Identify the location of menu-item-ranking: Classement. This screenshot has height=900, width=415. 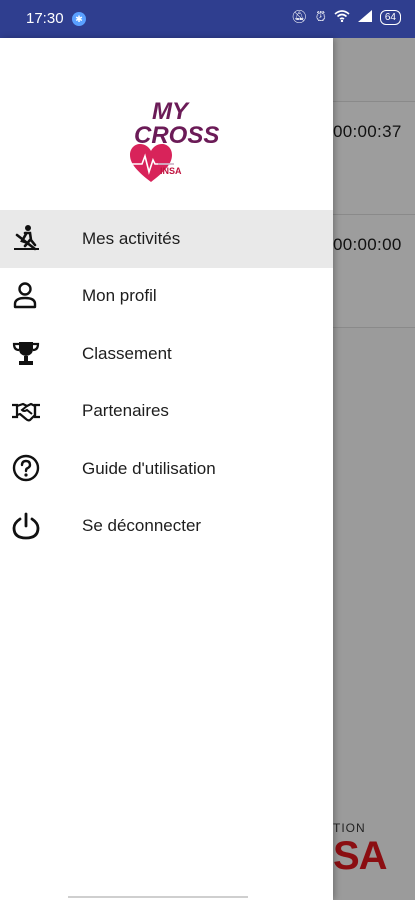
(166, 354).